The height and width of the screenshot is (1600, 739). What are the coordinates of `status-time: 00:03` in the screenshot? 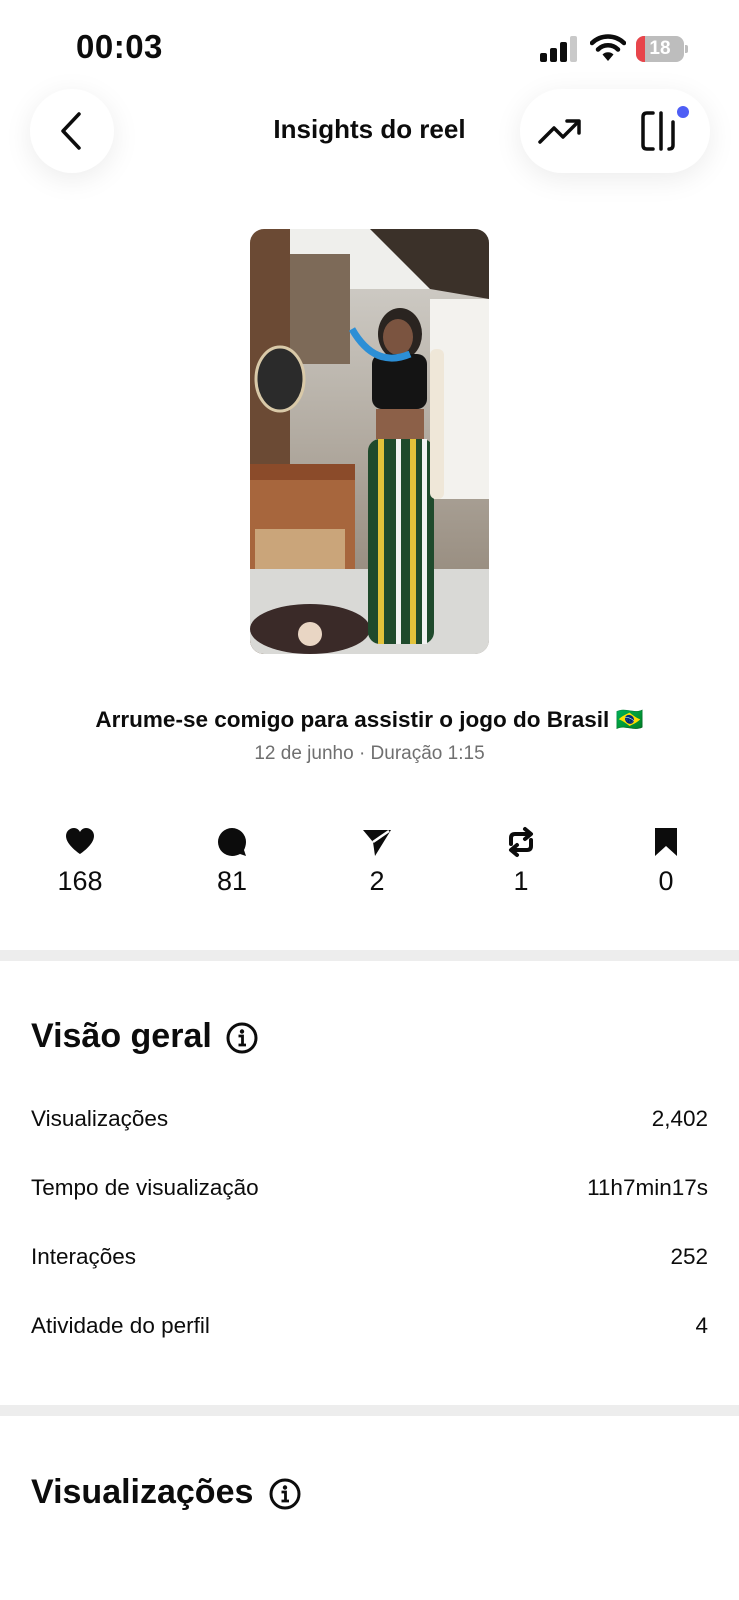 It's located at (119, 46).